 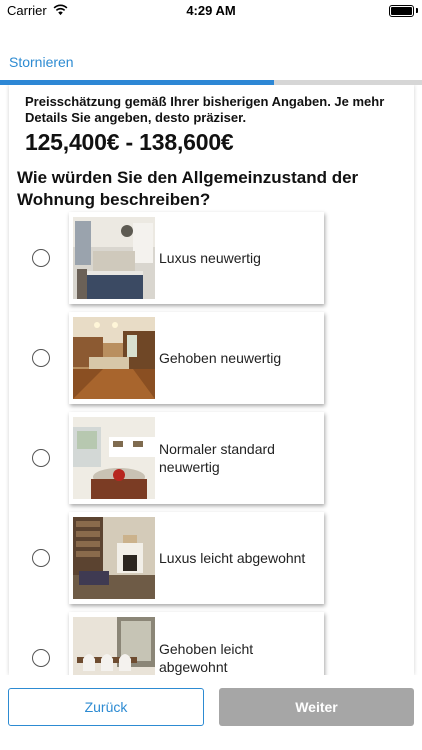 I want to click on option-card: Normaler standard neuwertig, so click(x=196, y=458).